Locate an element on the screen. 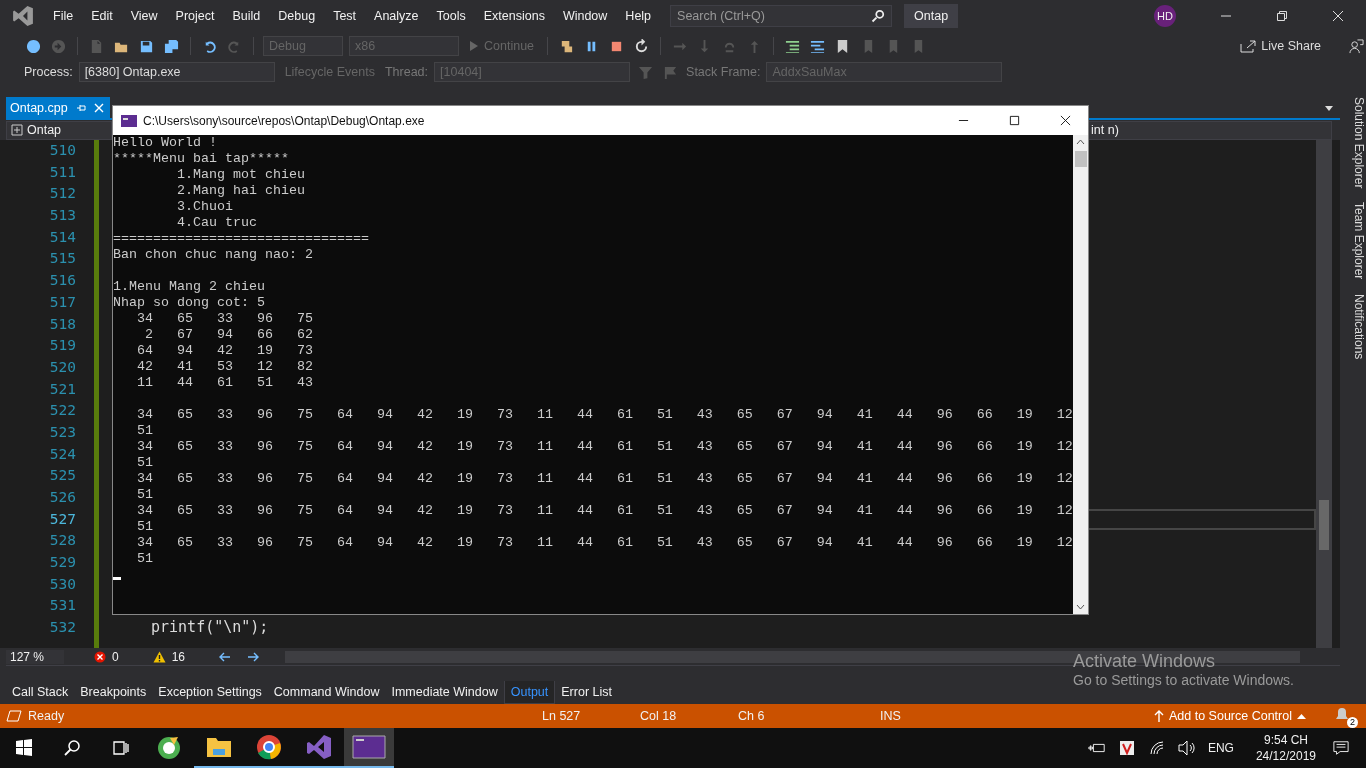 Image resolution: width=1366 pixels, height=768 pixels. menu-item: Window is located at coordinates (585, 16).